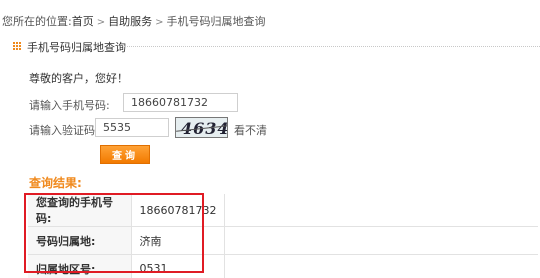 The height and width of the screenshot is (278, 540). I want to click on grid-dots-icon, so click(17, 46).